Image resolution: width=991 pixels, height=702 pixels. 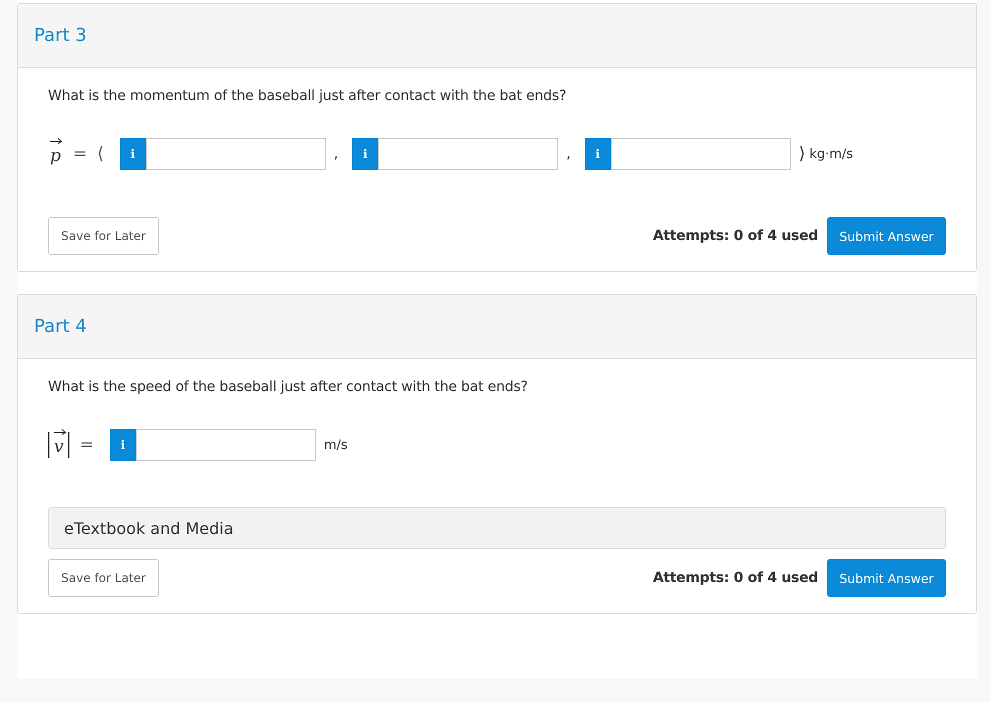 What do you see at coordinates (308, 96) in the screenshot?
I see `question-text: What is the momentum of the baseball just after contact with the bat ends?` at bounding box center [308, 96].